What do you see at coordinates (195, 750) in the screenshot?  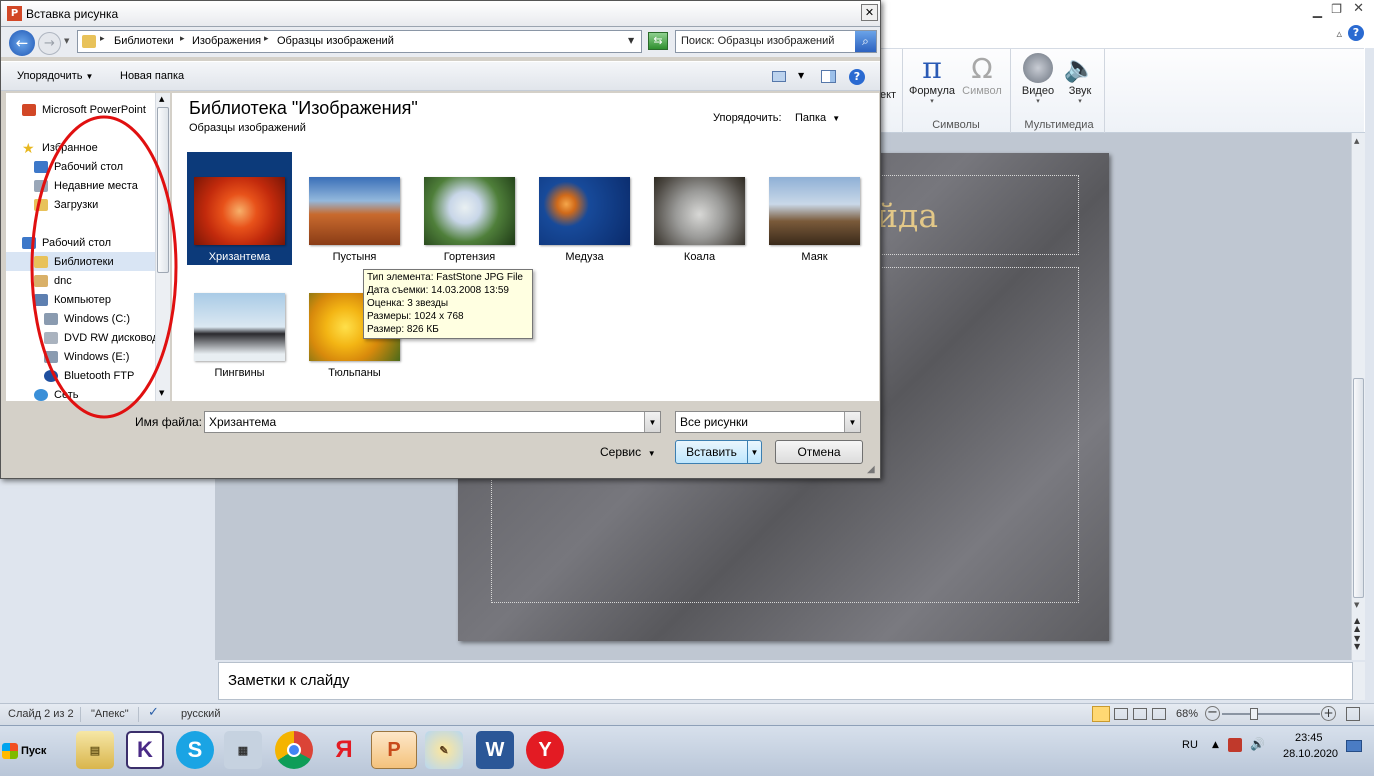 I see `skype-taskbar-icon: S` at bounding box center [195, 750].